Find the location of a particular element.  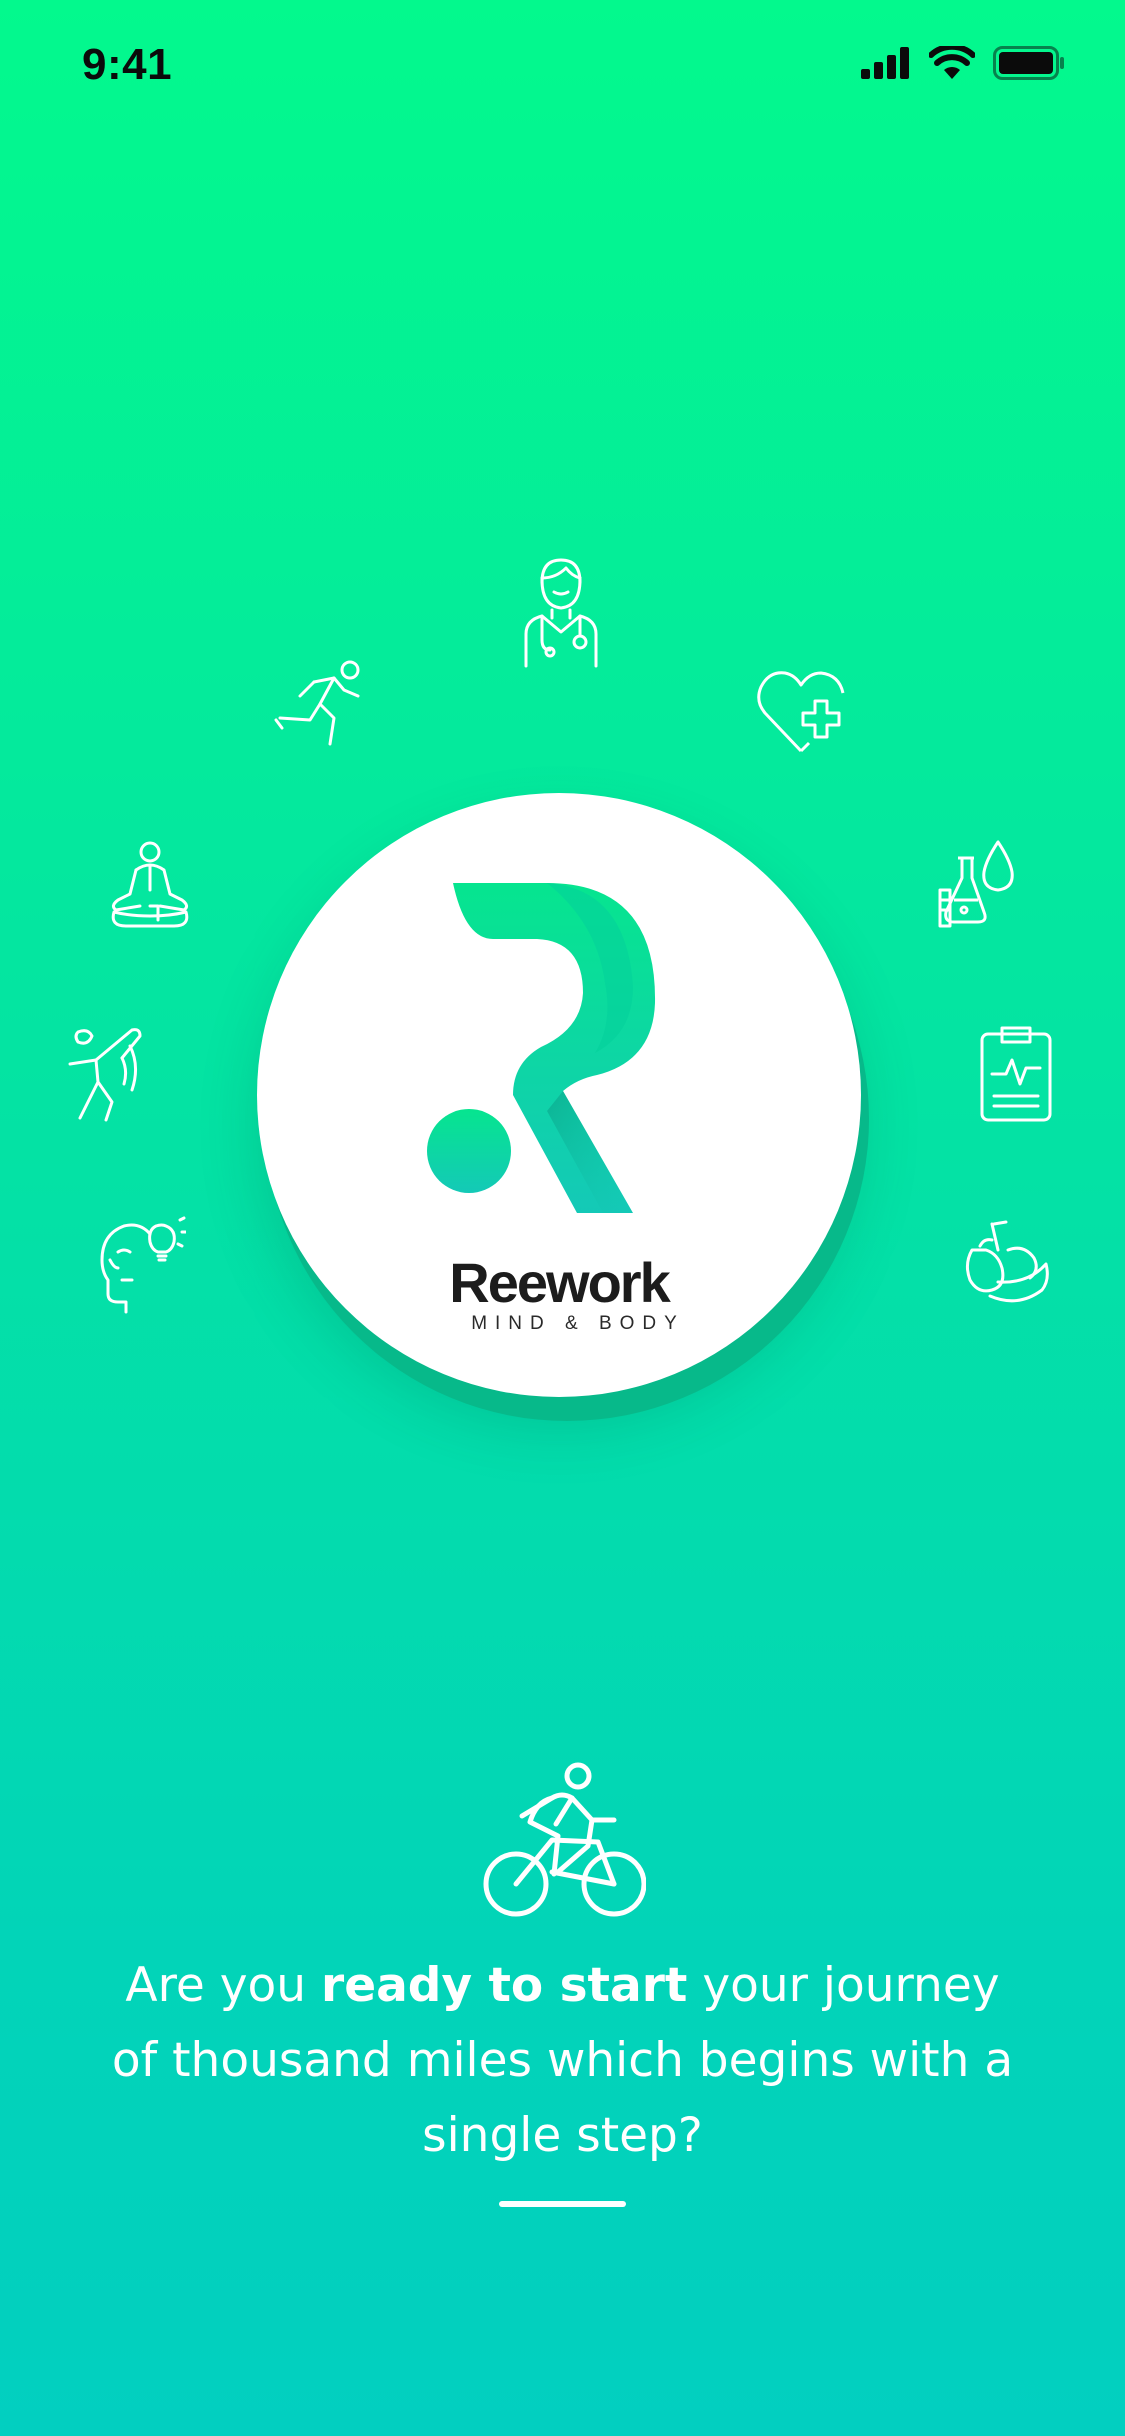

runner-icon is located at coordinates (319, 703).